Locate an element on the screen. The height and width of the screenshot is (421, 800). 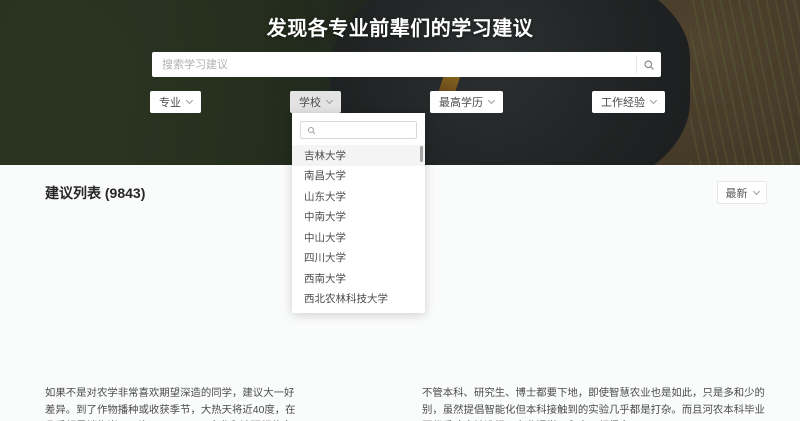
school-option: 四川大学 is located at coordinates (358, 258).